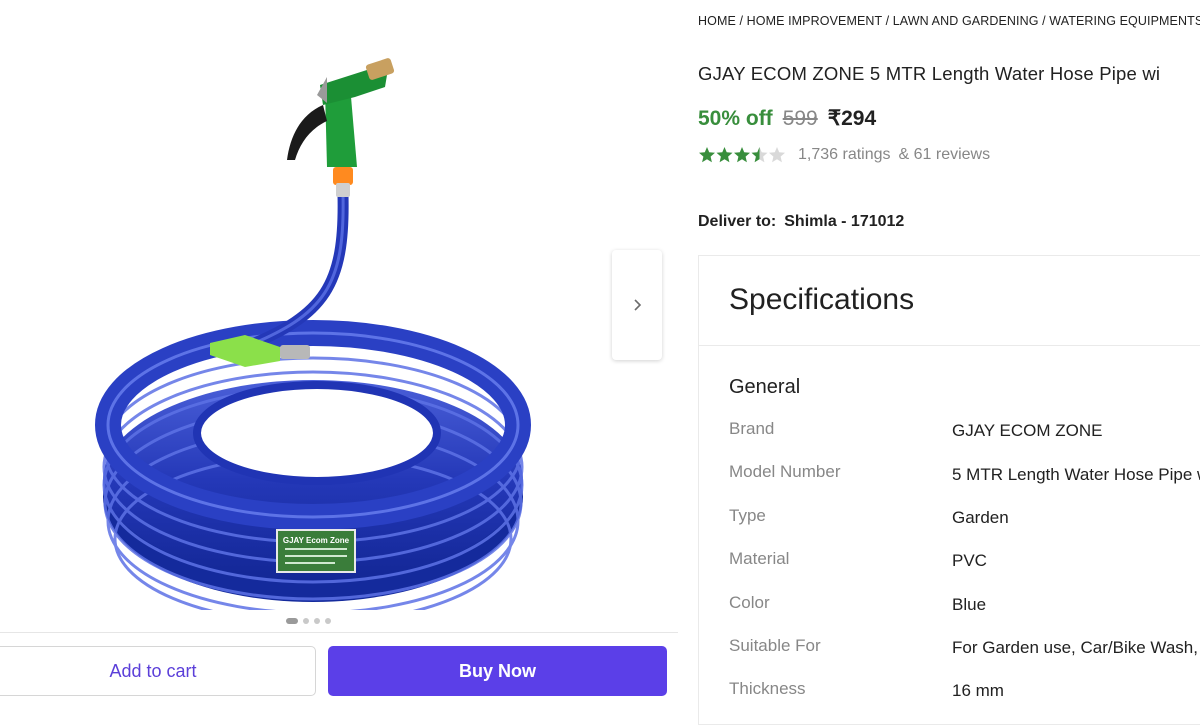  I want to click on spec-value-model-number: 5 MTR Length Water Hose Pipe w, so click(1076, 474).